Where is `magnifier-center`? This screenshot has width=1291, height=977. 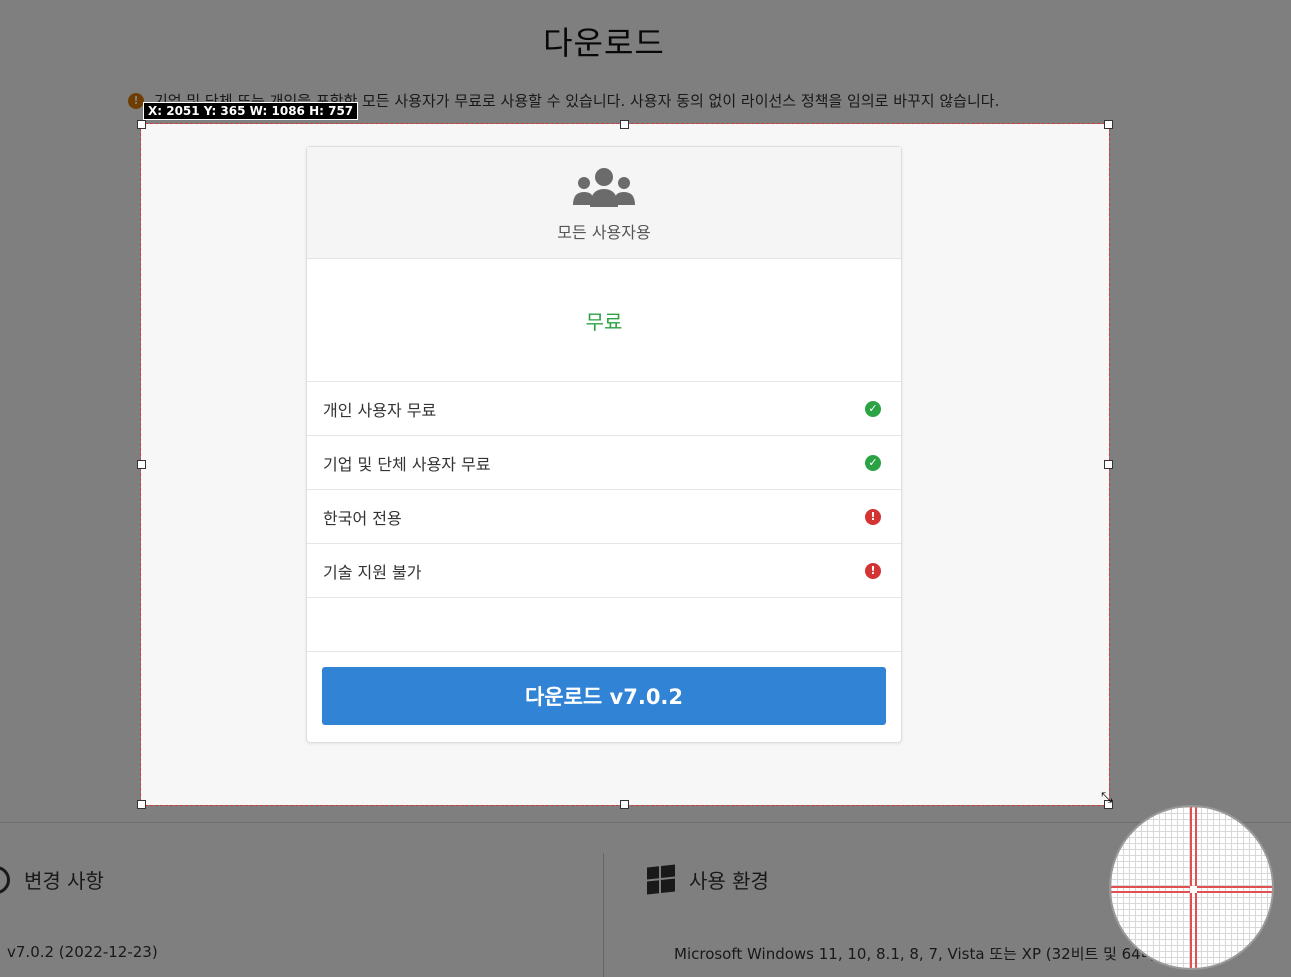
magnifier-center is located at coordinates (1193, 889).